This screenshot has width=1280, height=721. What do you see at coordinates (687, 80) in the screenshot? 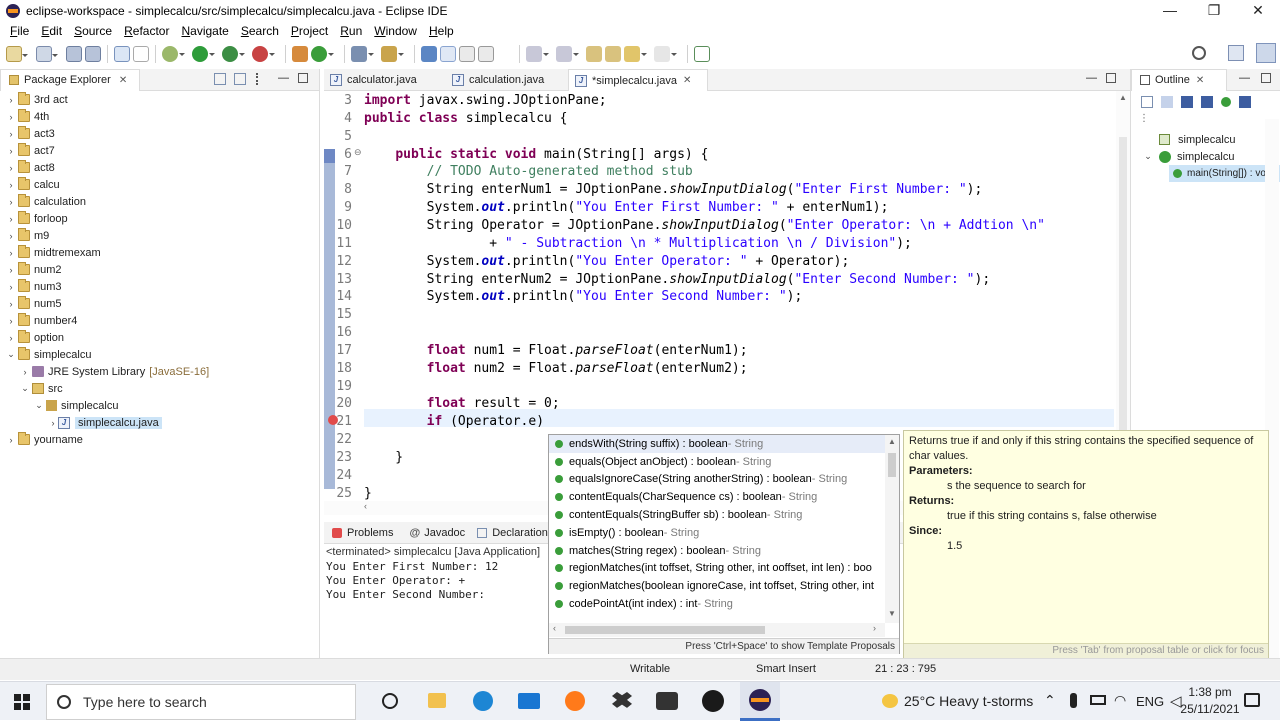
I see `close-tab-icon: ✕` at bounding box center [687, 80].